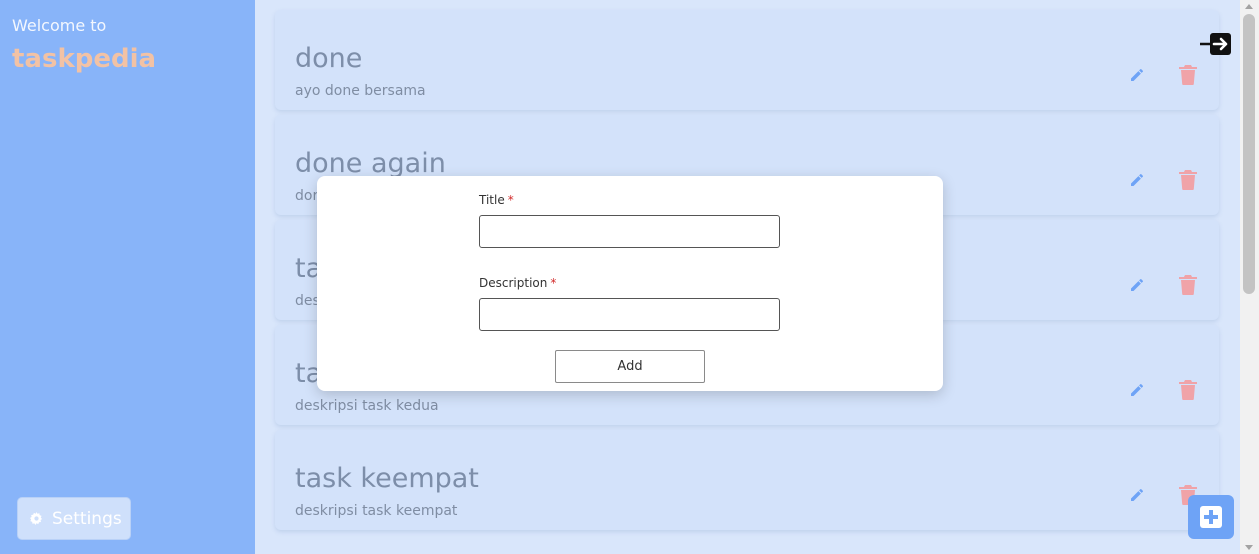 This screenshot has height=554, width=1259. What do you see at coordinates (307, 196) in the screenshot?
I see `task-description: dor` at bounding box center [307, 196].